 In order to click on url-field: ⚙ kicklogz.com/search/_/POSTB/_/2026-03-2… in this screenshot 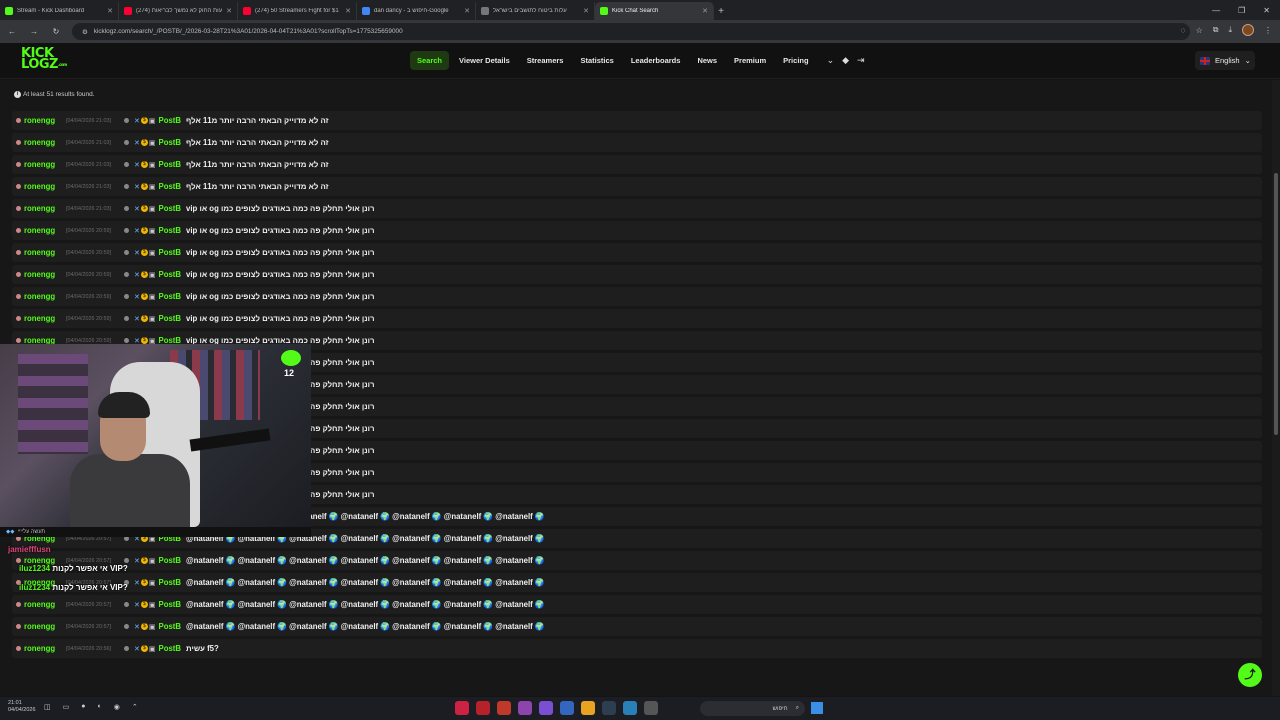, I will do `click(631, 31)`.